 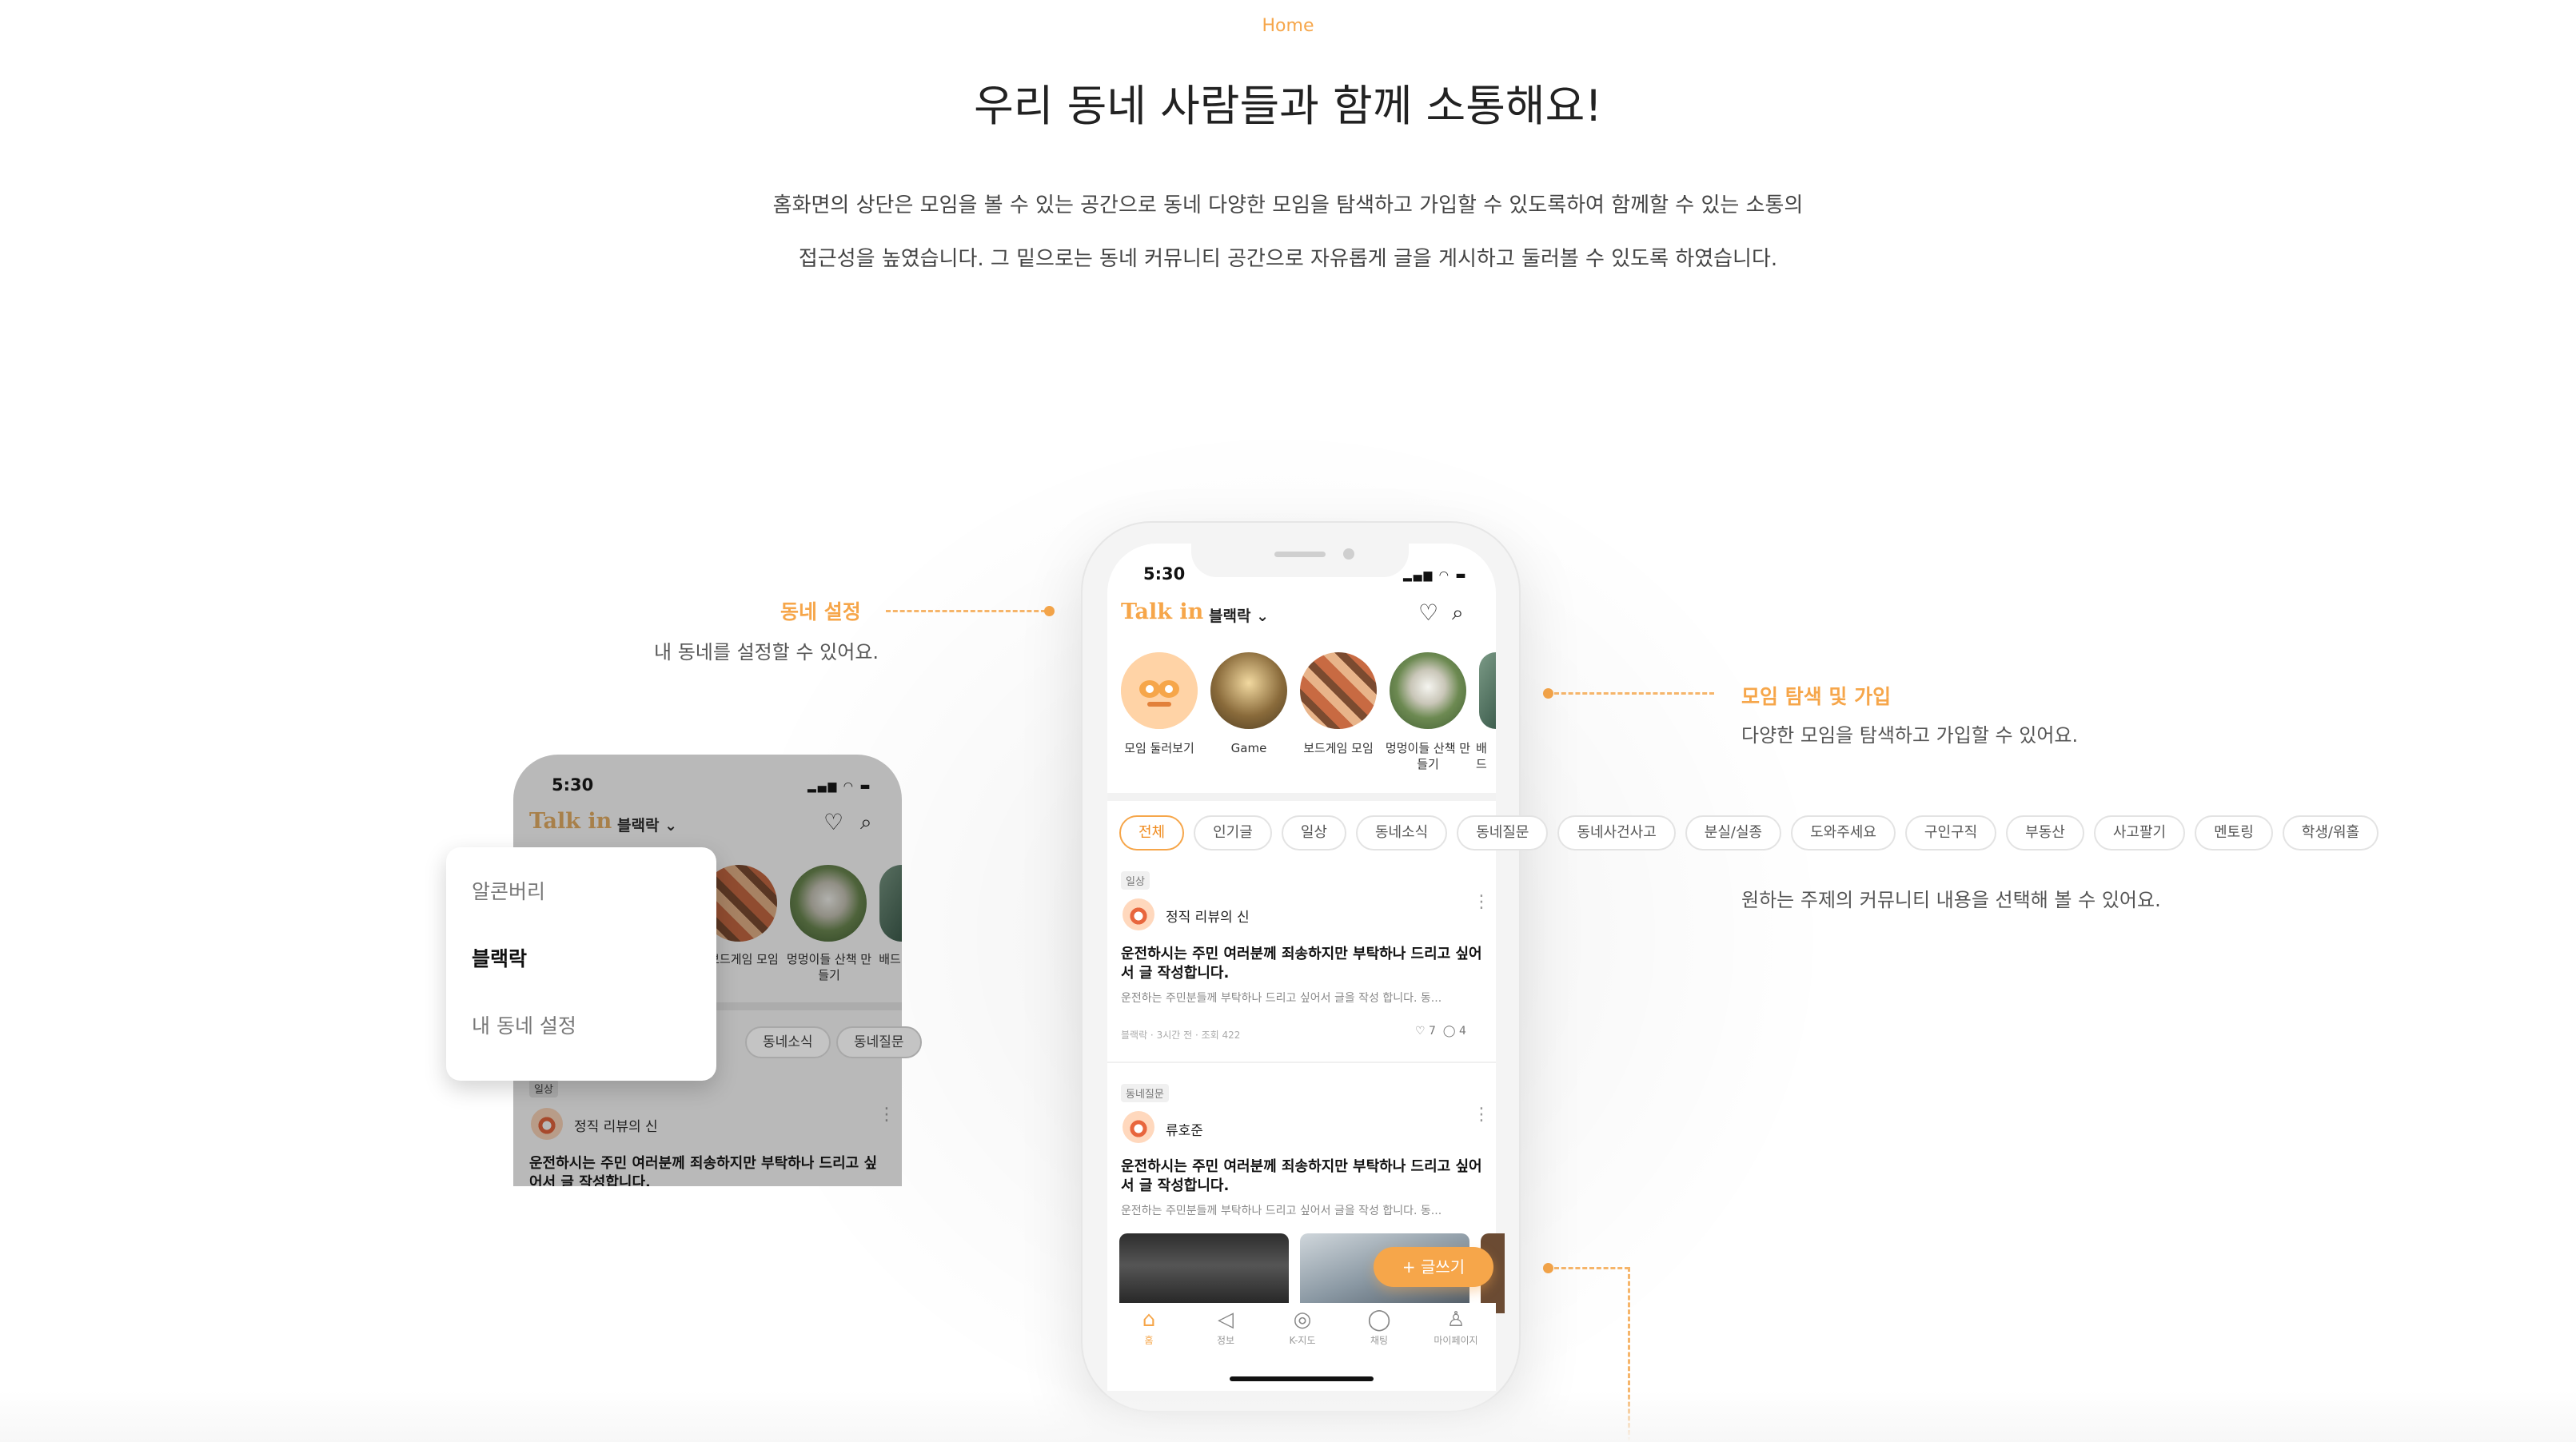 I want to click on secondary-group-label: 멍멍이들 산책 만들기, so click(x=829, y=967).